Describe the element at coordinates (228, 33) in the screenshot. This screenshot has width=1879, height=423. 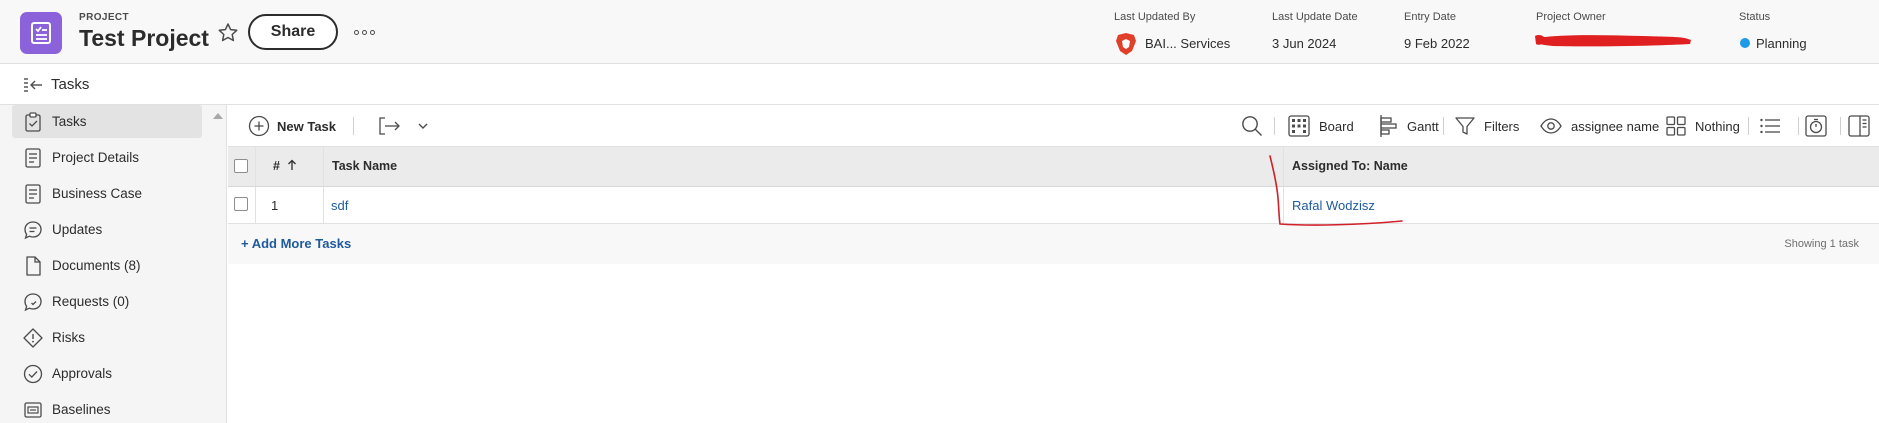
I see `star-icon` at that location.